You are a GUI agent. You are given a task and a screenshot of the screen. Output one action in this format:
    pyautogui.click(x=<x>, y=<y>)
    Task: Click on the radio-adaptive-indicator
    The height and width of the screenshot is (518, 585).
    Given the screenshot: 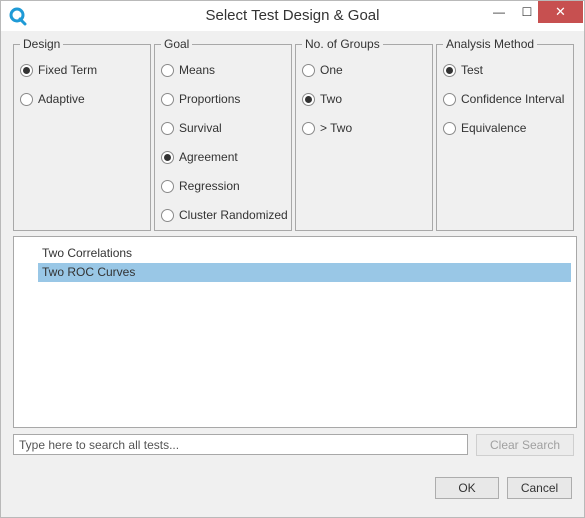 What is the action you would take?
    pyautogui.click(x=26, y=99)
    